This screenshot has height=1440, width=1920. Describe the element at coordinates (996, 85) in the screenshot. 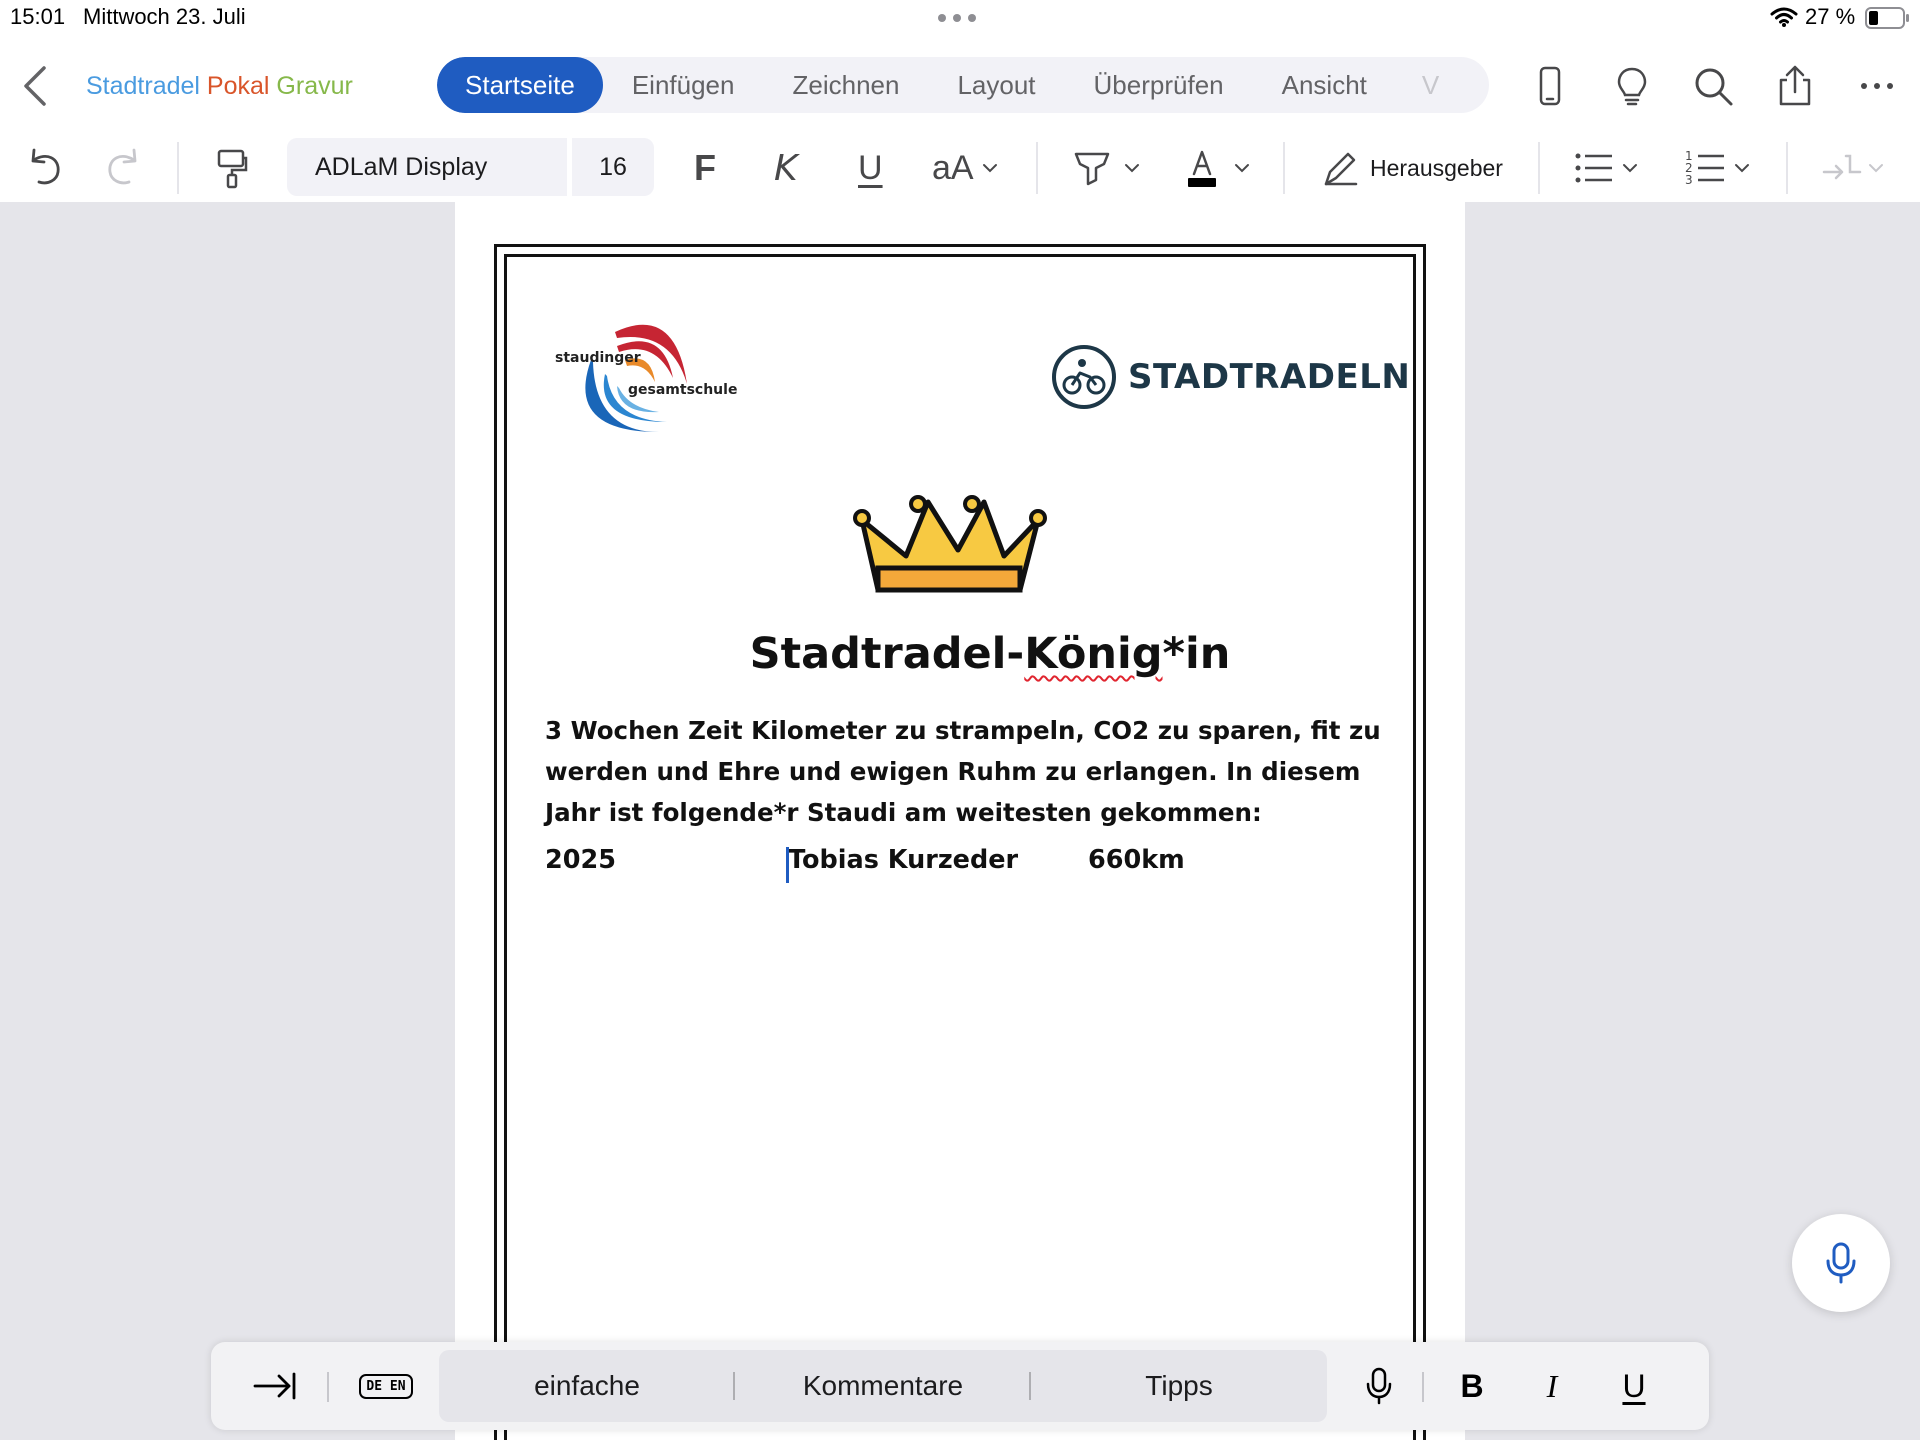

I see `tab-layout: Layout` at that location.